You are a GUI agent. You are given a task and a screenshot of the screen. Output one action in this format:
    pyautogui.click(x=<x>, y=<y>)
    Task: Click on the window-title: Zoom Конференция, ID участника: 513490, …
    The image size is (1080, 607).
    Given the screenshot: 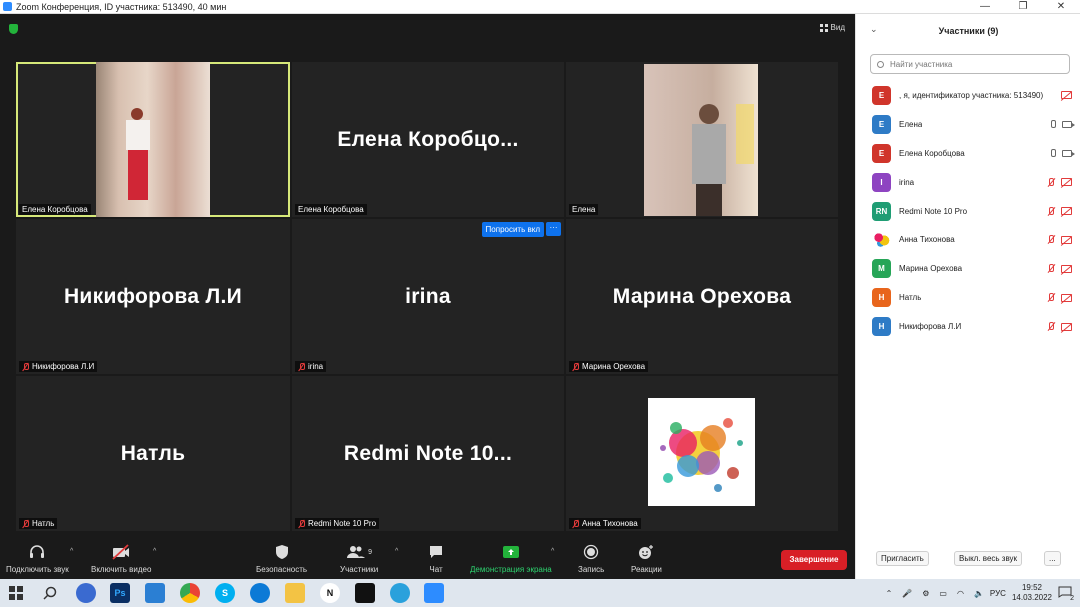 What is the action you would take?
    pyautogui.click(x=121, y=6)
    